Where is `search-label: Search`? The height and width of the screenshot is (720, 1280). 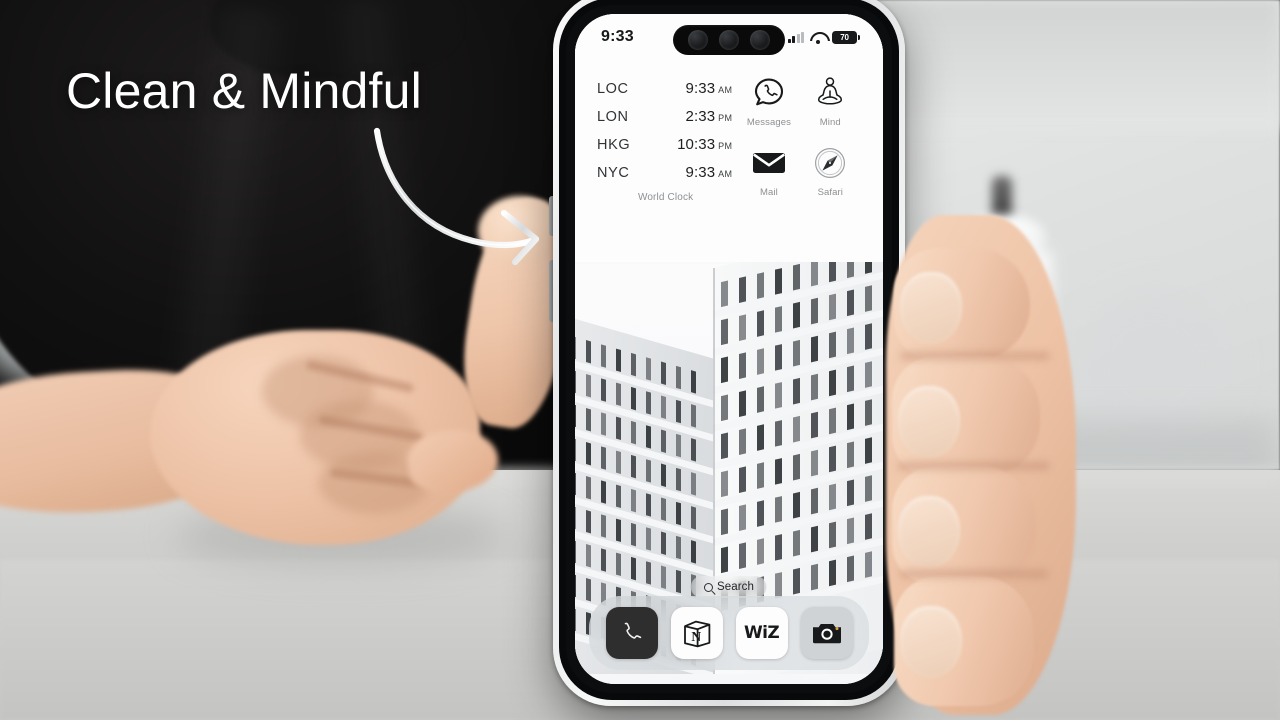
search-label: Search is located at coordinates (735, 587).